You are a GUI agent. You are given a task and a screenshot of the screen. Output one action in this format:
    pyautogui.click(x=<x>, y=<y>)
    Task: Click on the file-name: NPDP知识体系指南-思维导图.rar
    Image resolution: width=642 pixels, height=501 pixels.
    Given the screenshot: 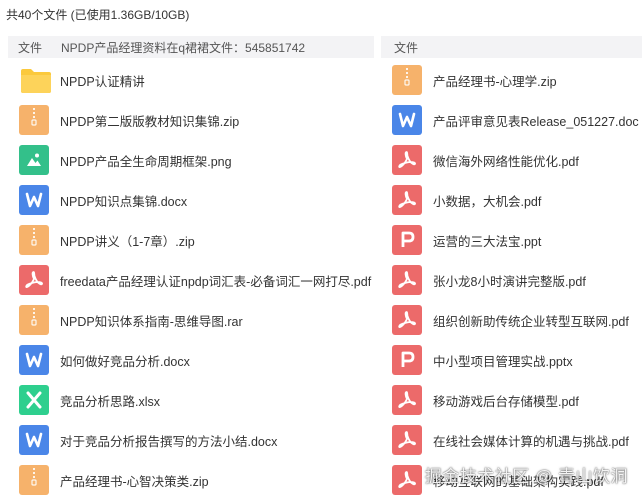 What is the action you would take?
    pyautogui.click(x=151, y=320)
    